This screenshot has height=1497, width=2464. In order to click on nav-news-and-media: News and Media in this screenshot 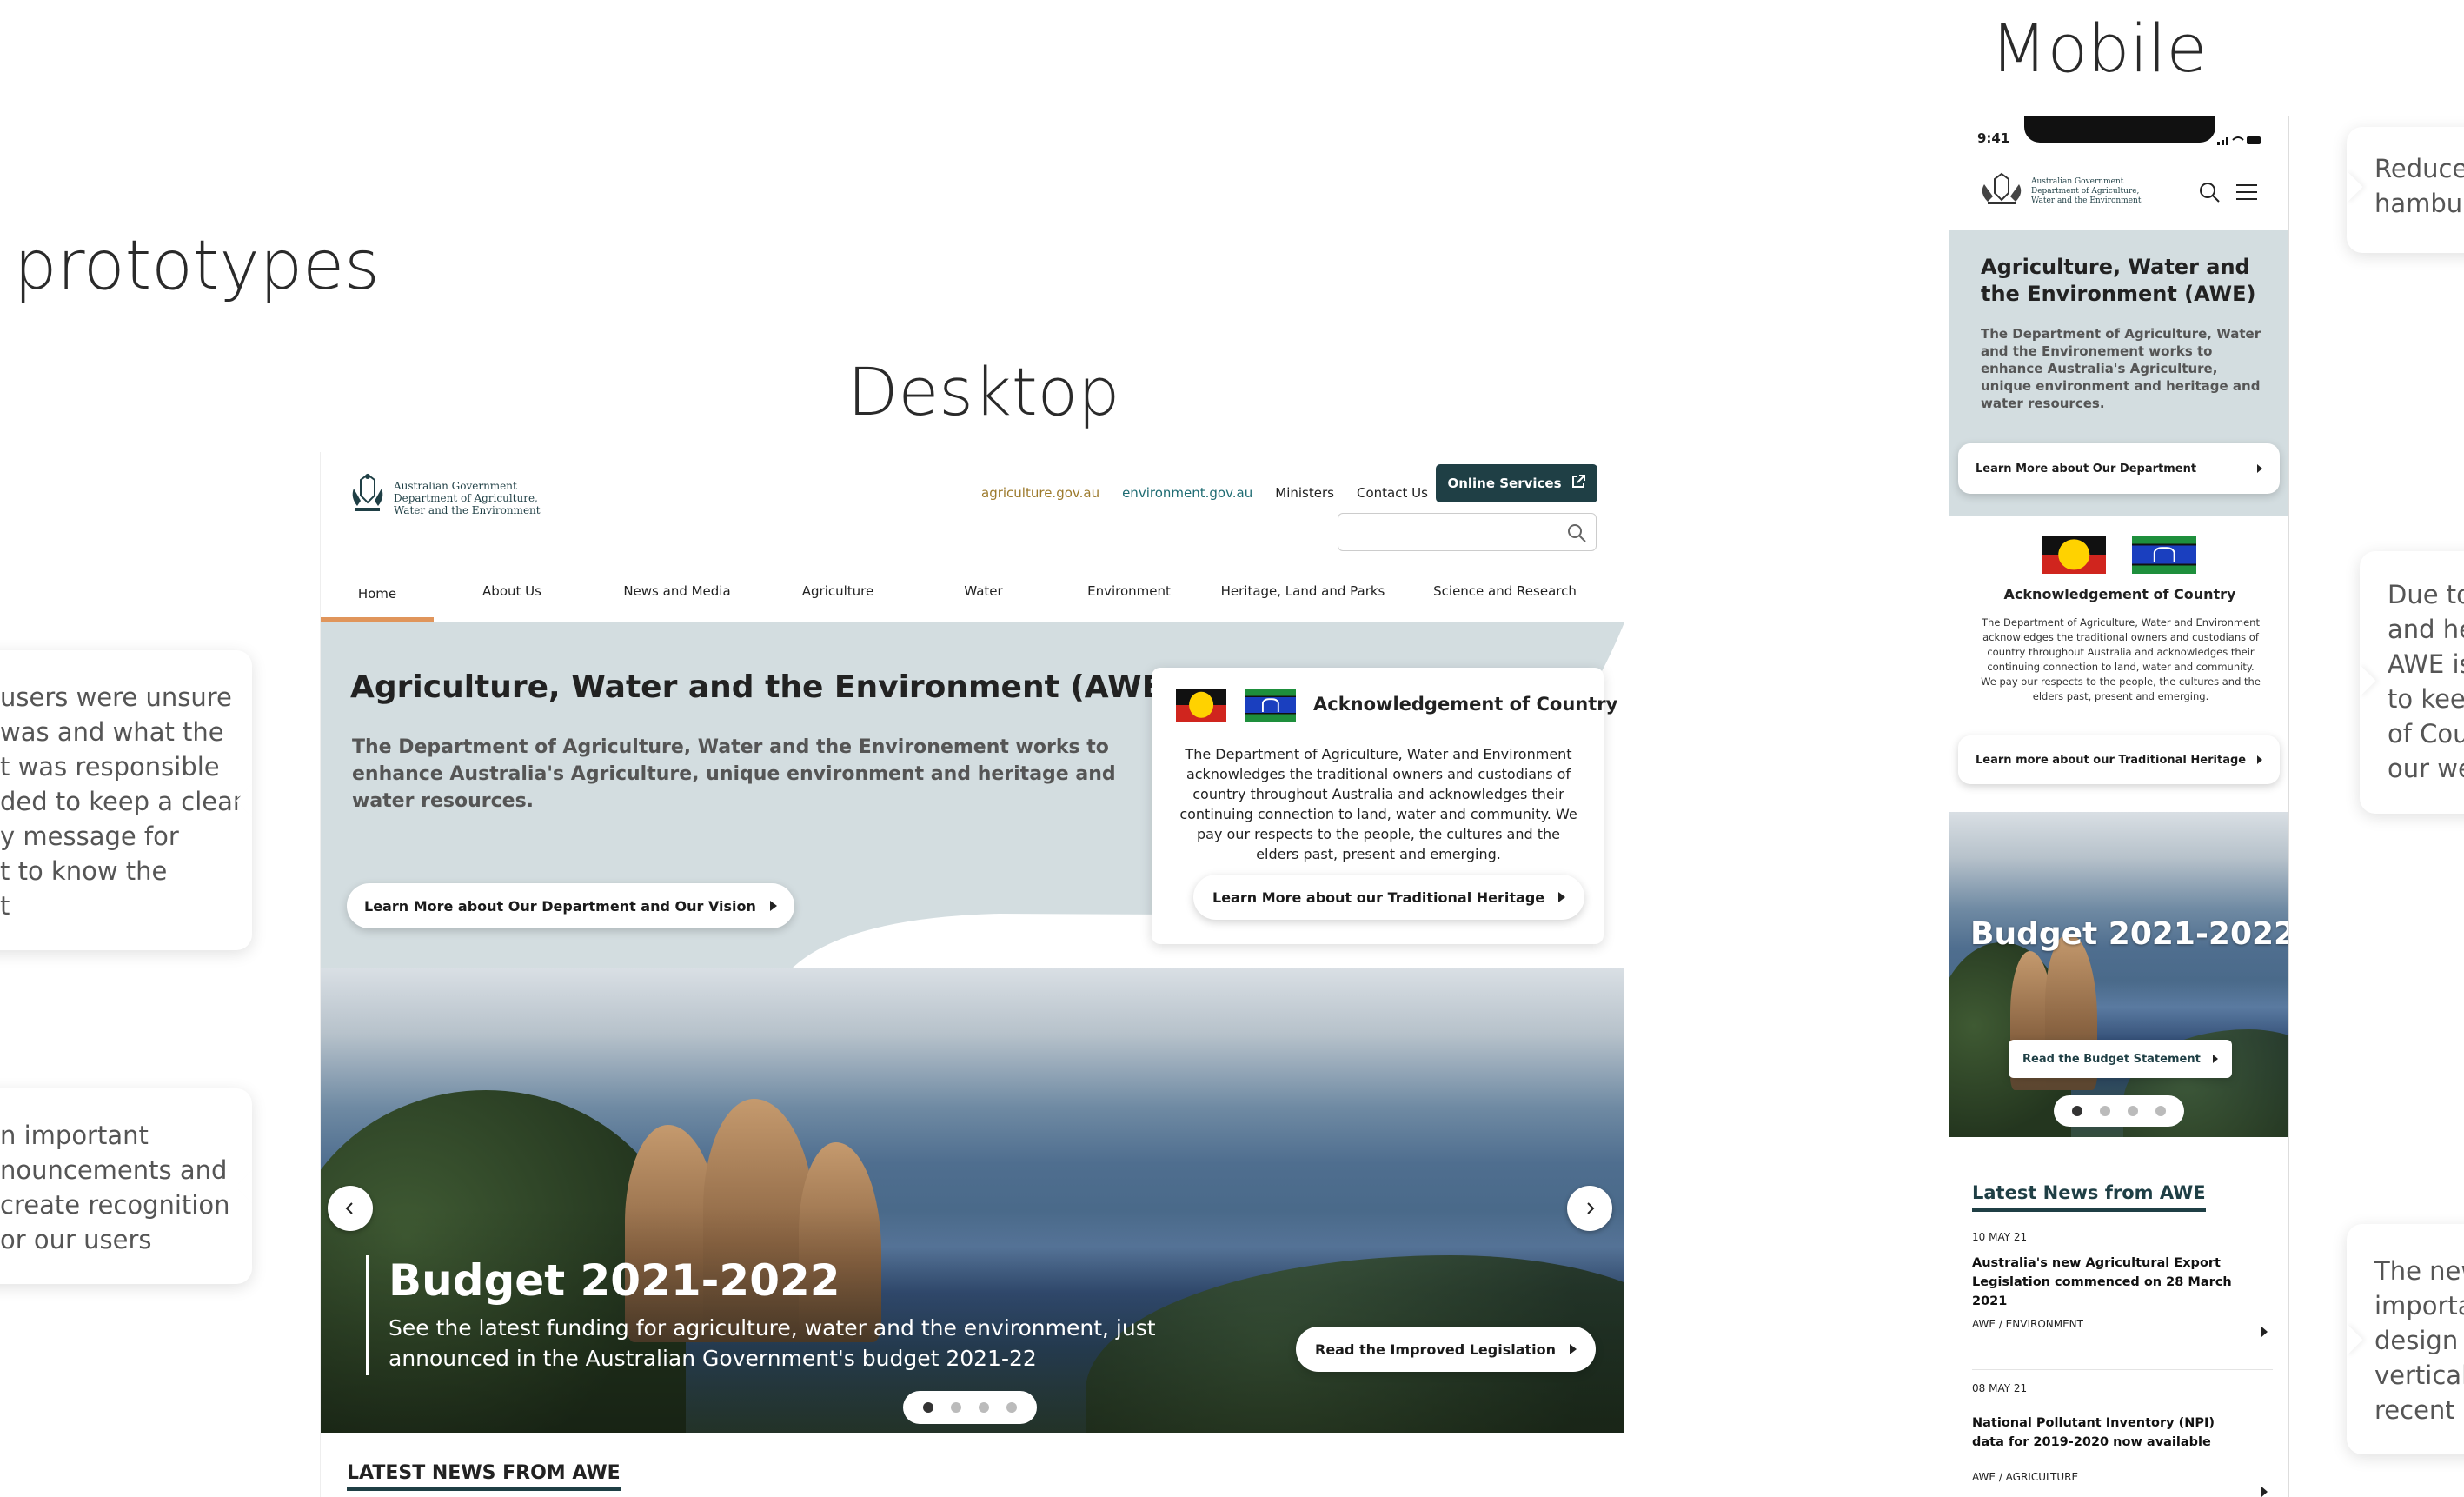, I will do `click(677, 591)`.